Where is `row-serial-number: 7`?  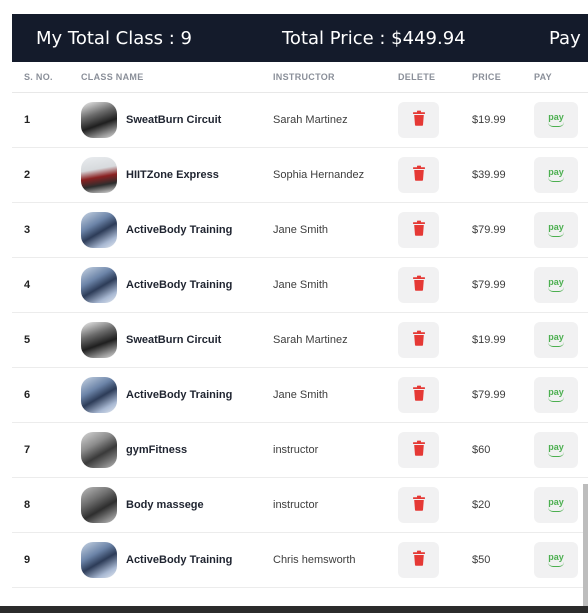
row-serial-number: 7 is located at coordinates (27, 450).